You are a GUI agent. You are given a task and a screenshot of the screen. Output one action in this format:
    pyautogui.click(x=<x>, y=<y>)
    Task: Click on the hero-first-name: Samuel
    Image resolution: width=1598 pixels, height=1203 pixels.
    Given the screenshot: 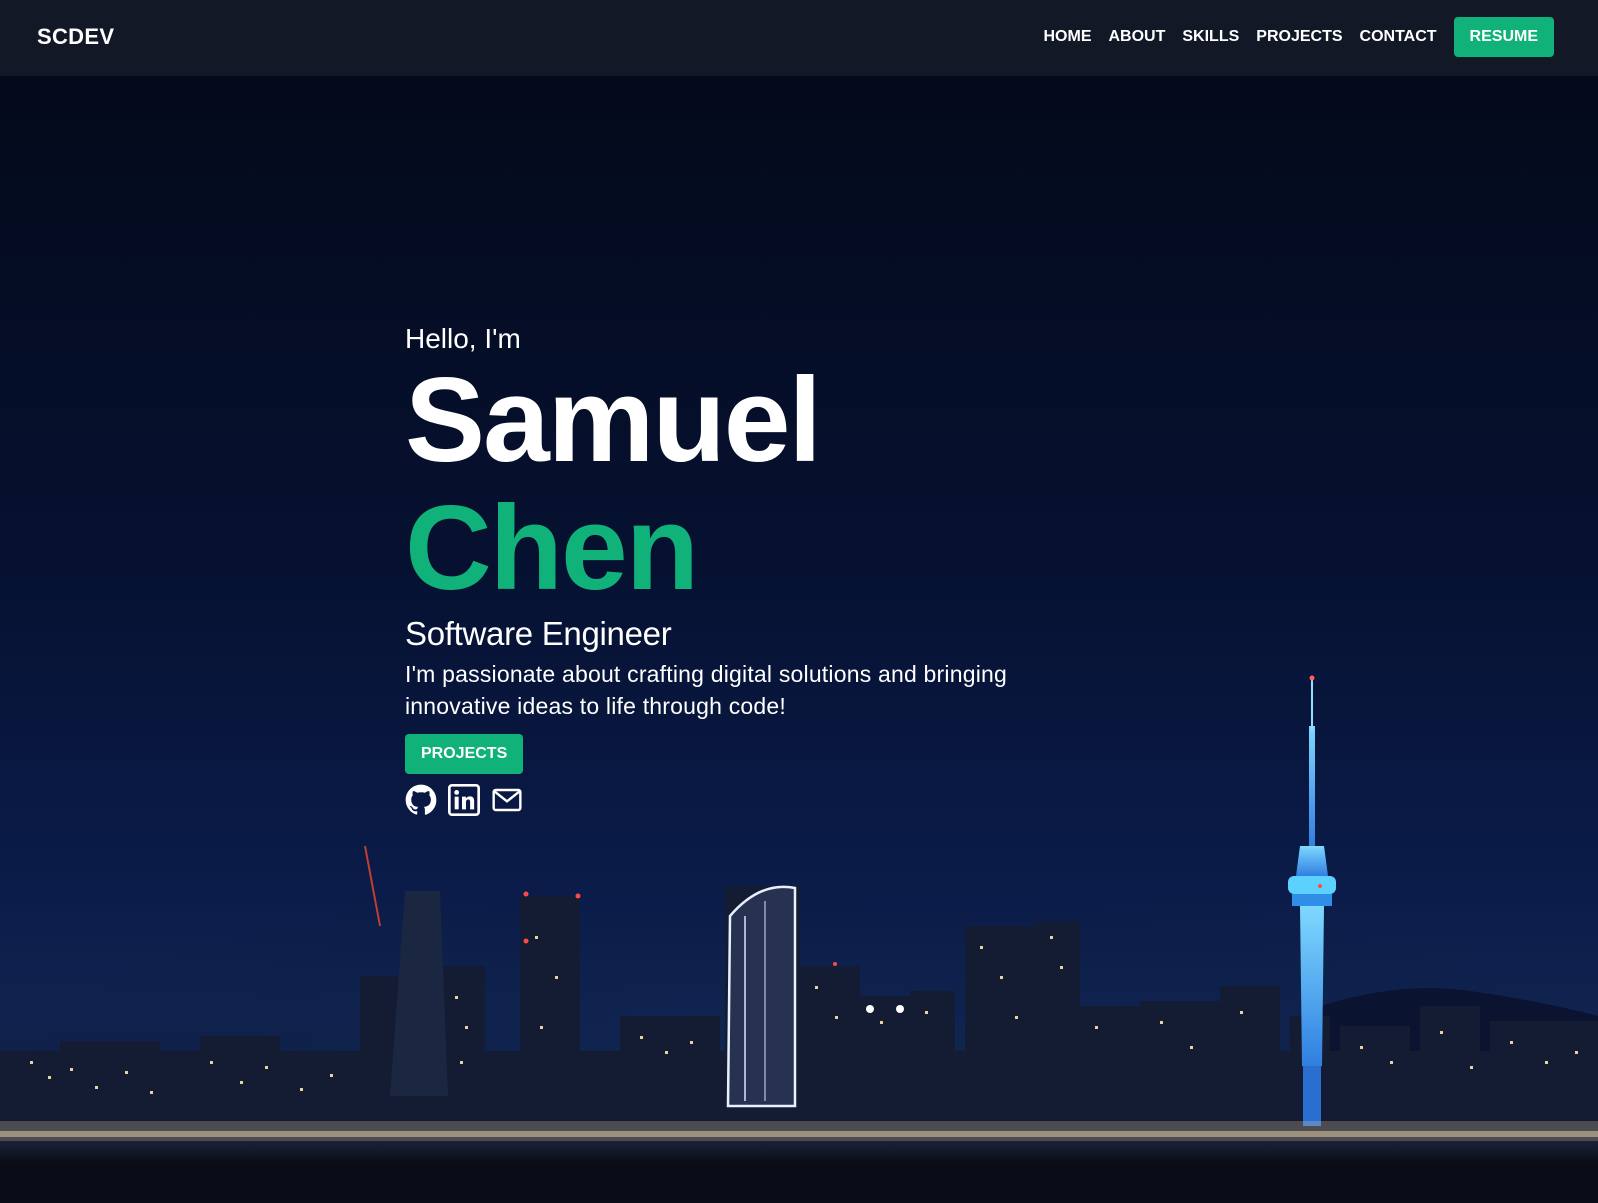 What is the action you would take?
    pyautogui.click(x=613, y=420)
    